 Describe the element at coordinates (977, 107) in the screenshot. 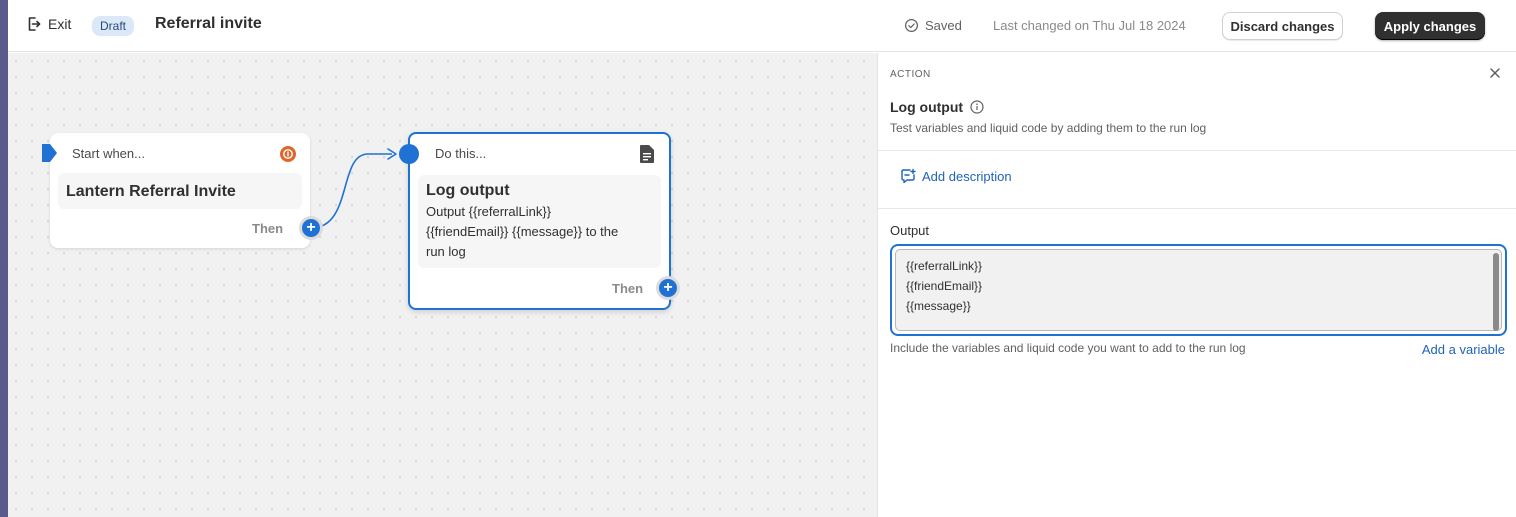

I see `info-icon` at that location.